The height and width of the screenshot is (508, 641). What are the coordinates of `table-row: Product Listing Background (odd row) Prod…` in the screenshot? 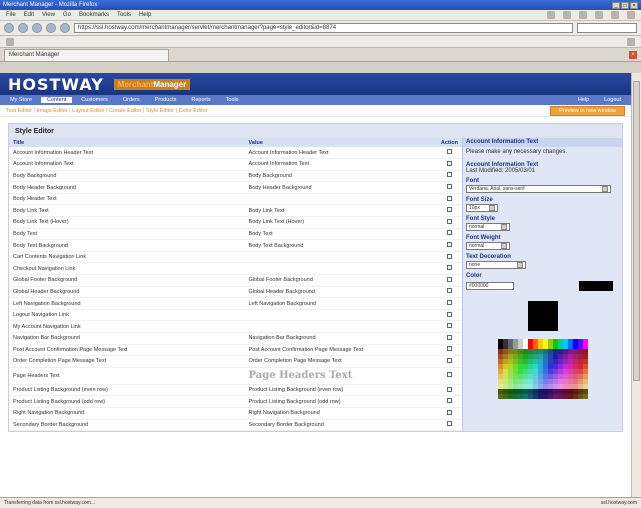 It's located at (235, 401).